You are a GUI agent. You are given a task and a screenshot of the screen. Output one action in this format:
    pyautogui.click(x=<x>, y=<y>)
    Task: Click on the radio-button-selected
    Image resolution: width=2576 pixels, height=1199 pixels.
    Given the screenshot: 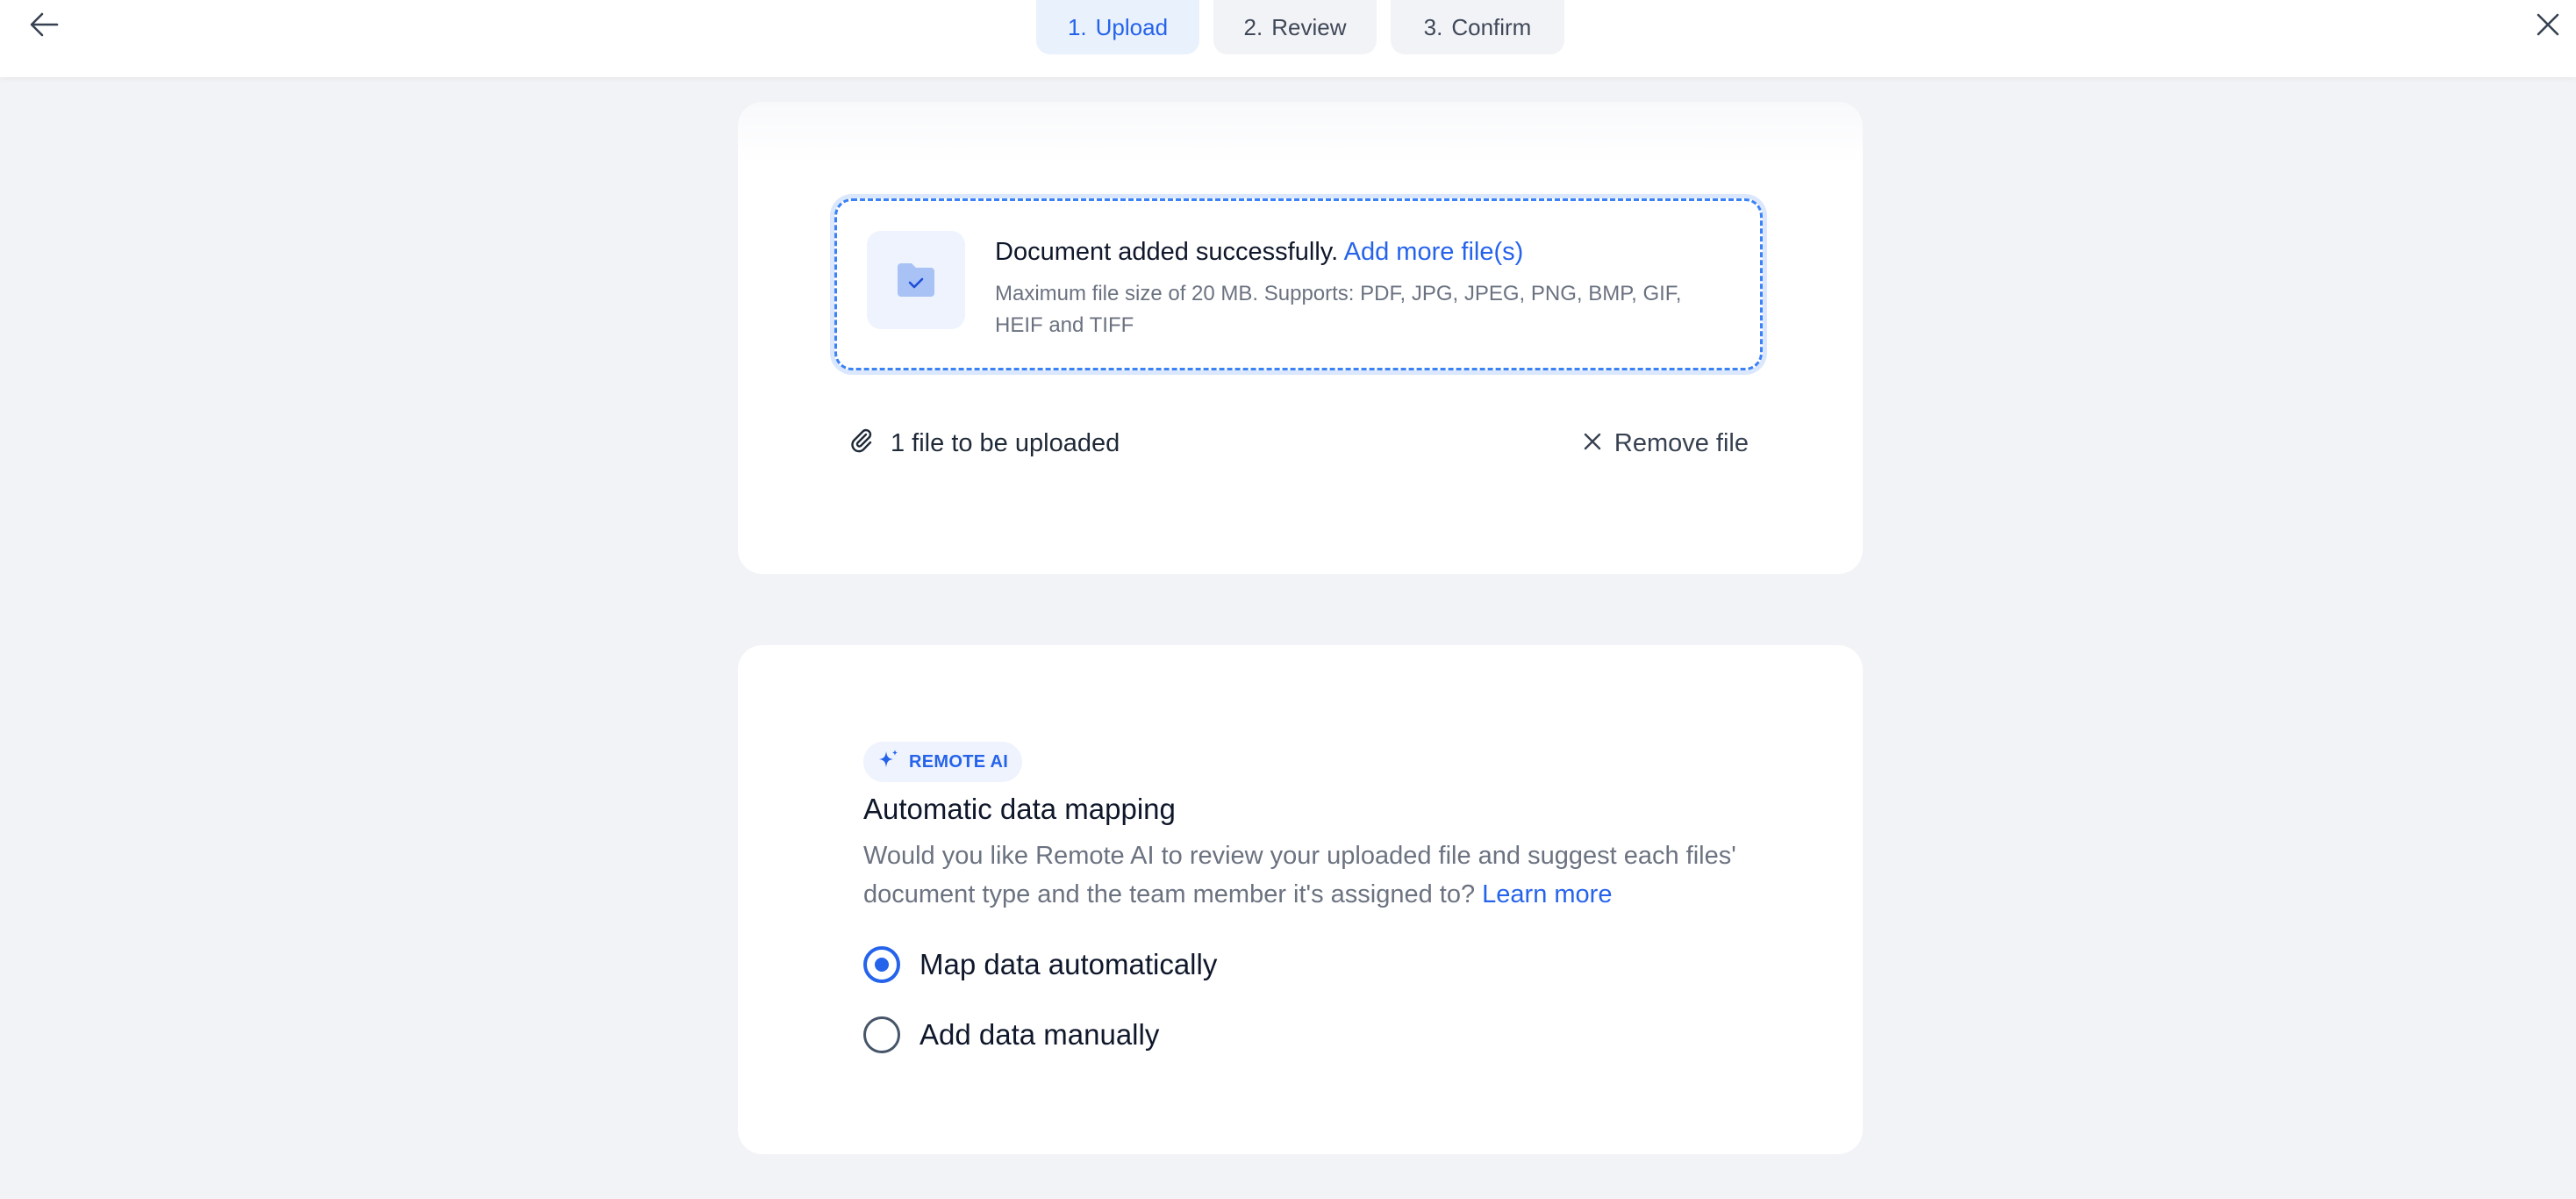 What is the action you would take?
    pyautogui.click(x=881, y=965)
    